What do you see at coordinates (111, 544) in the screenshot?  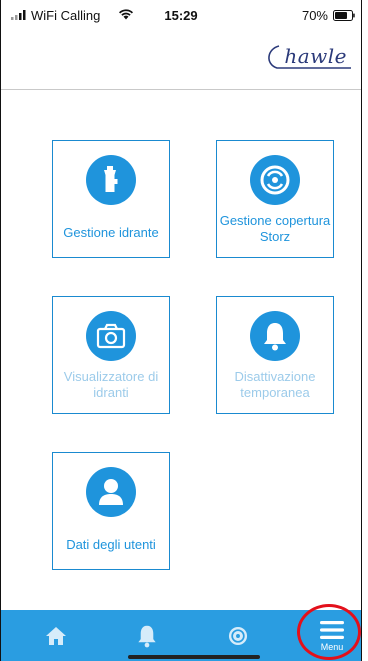 I see `tile-label: Dati degli utenti` at bounding box center [111, 544].